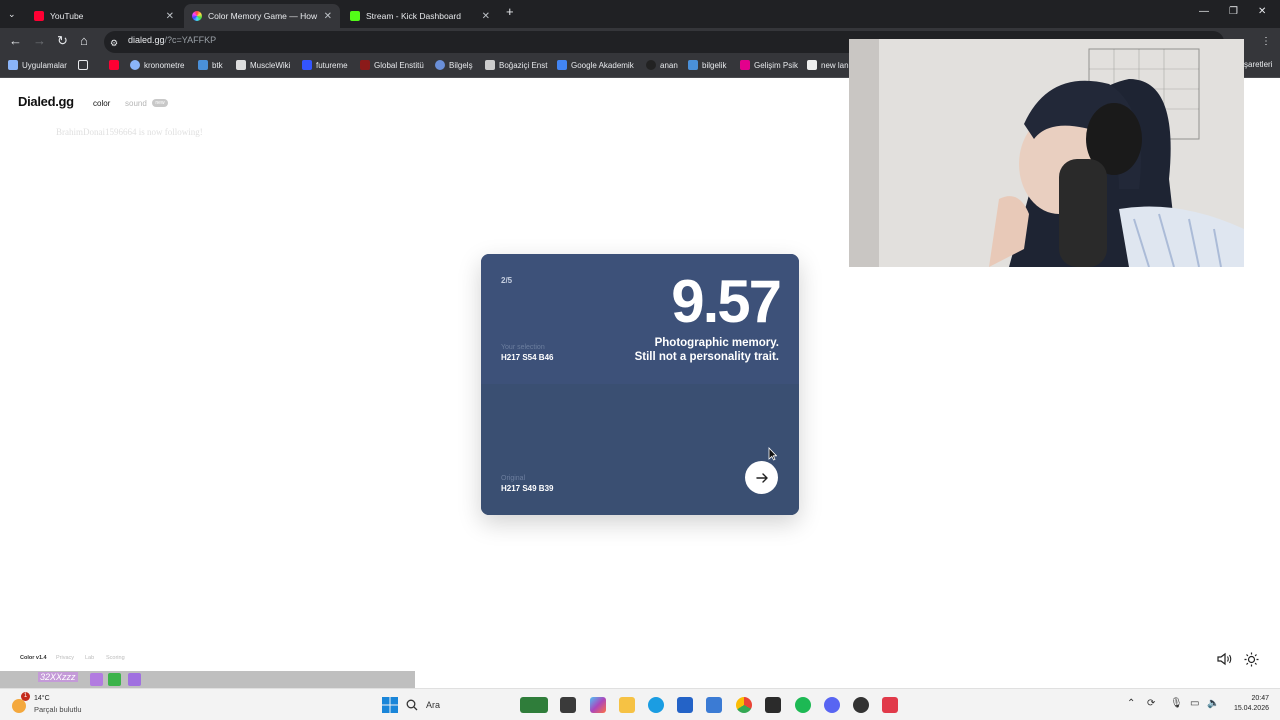  I want to click on arrow-right-icon, so click(761, 477).